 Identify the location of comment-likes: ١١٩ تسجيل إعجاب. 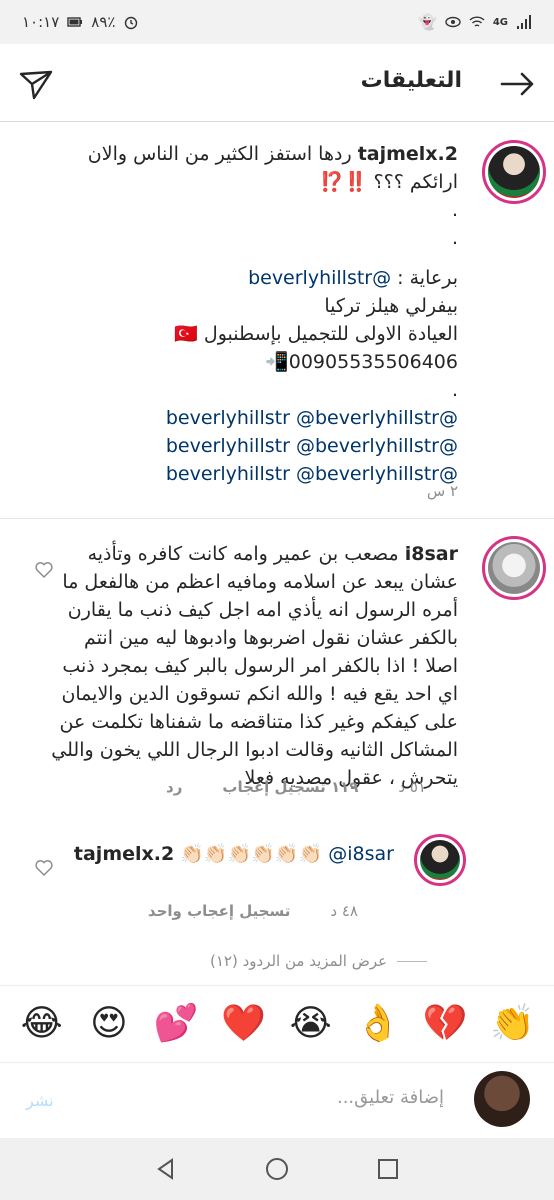
(290, 787).